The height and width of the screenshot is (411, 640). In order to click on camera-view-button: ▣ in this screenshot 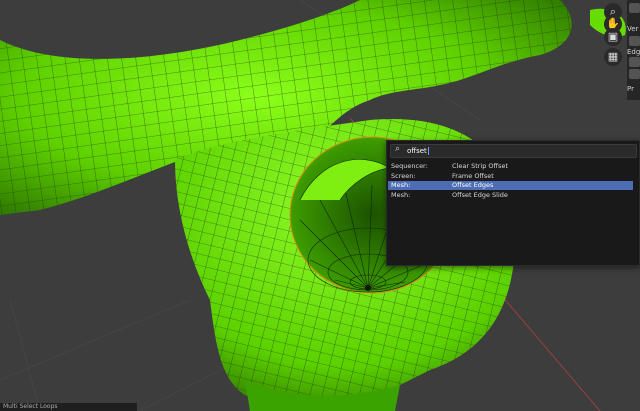, I will do `click(613, 37)`.